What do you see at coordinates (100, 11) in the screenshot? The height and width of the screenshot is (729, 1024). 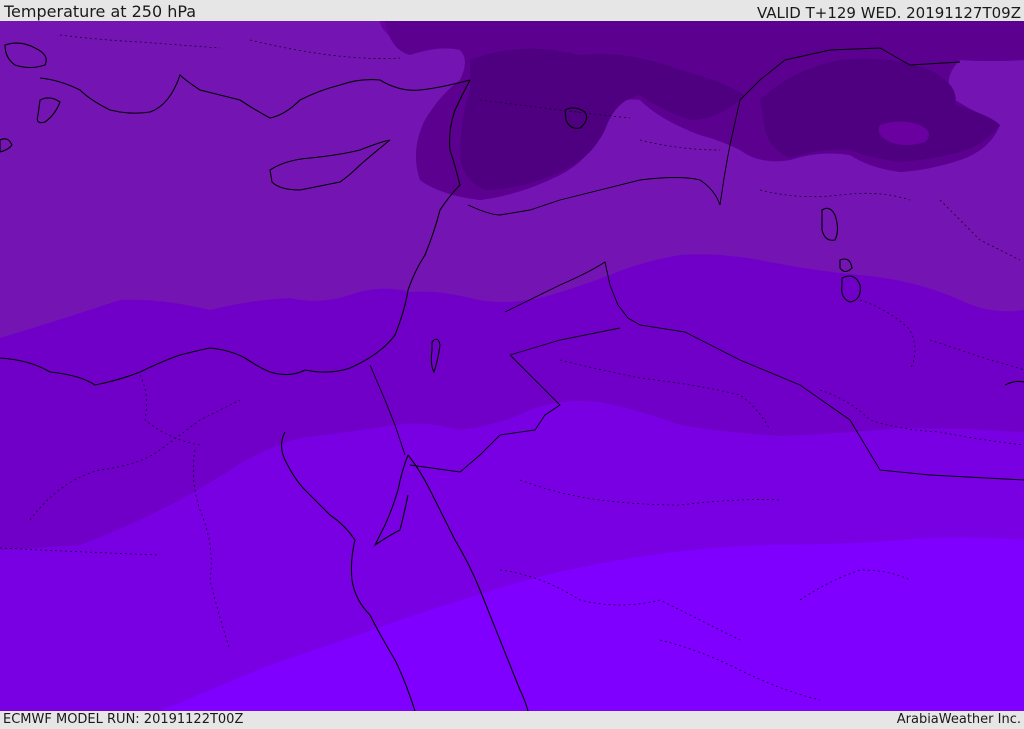 I see `map-title: Temperature at 250 hPa` at bounding box center [100, 11].